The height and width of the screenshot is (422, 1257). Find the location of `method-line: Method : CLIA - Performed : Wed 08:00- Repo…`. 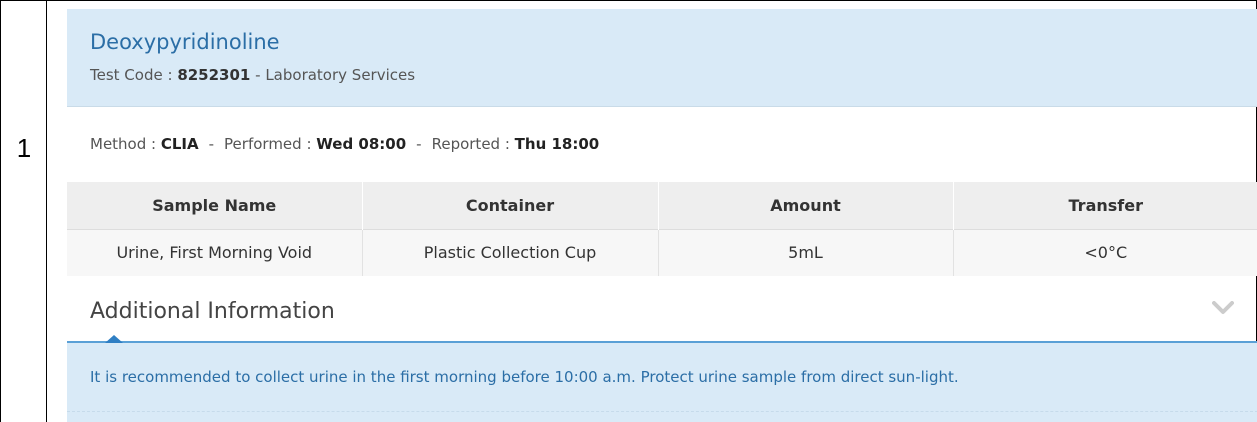

method-line: Method : CLIA - Performed : Wed 08:00- Repo… is located at coordinates (344, 144).